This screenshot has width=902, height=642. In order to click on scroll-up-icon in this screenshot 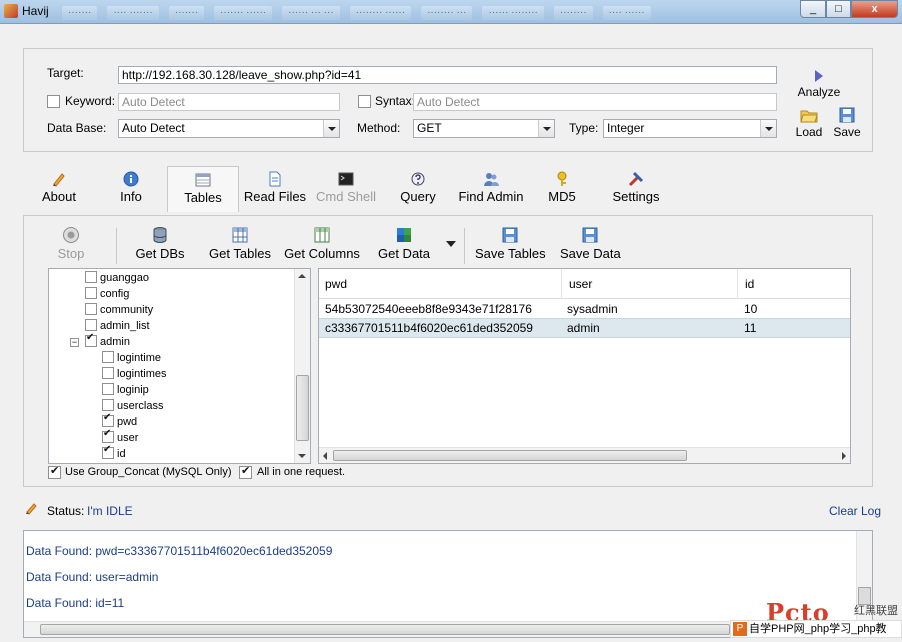, I will do `click(302, 276)`.